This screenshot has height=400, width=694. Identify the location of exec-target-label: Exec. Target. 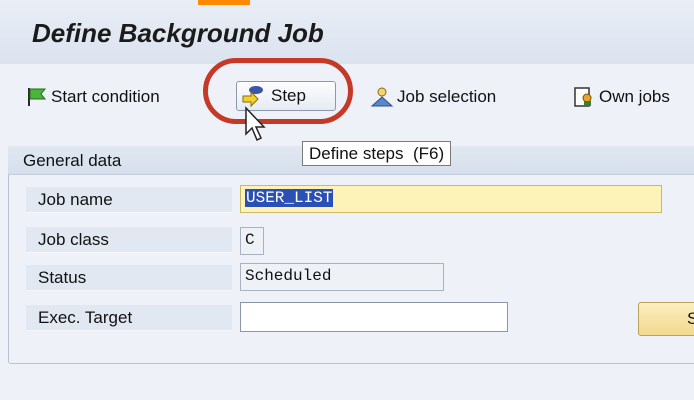
(129, 318).